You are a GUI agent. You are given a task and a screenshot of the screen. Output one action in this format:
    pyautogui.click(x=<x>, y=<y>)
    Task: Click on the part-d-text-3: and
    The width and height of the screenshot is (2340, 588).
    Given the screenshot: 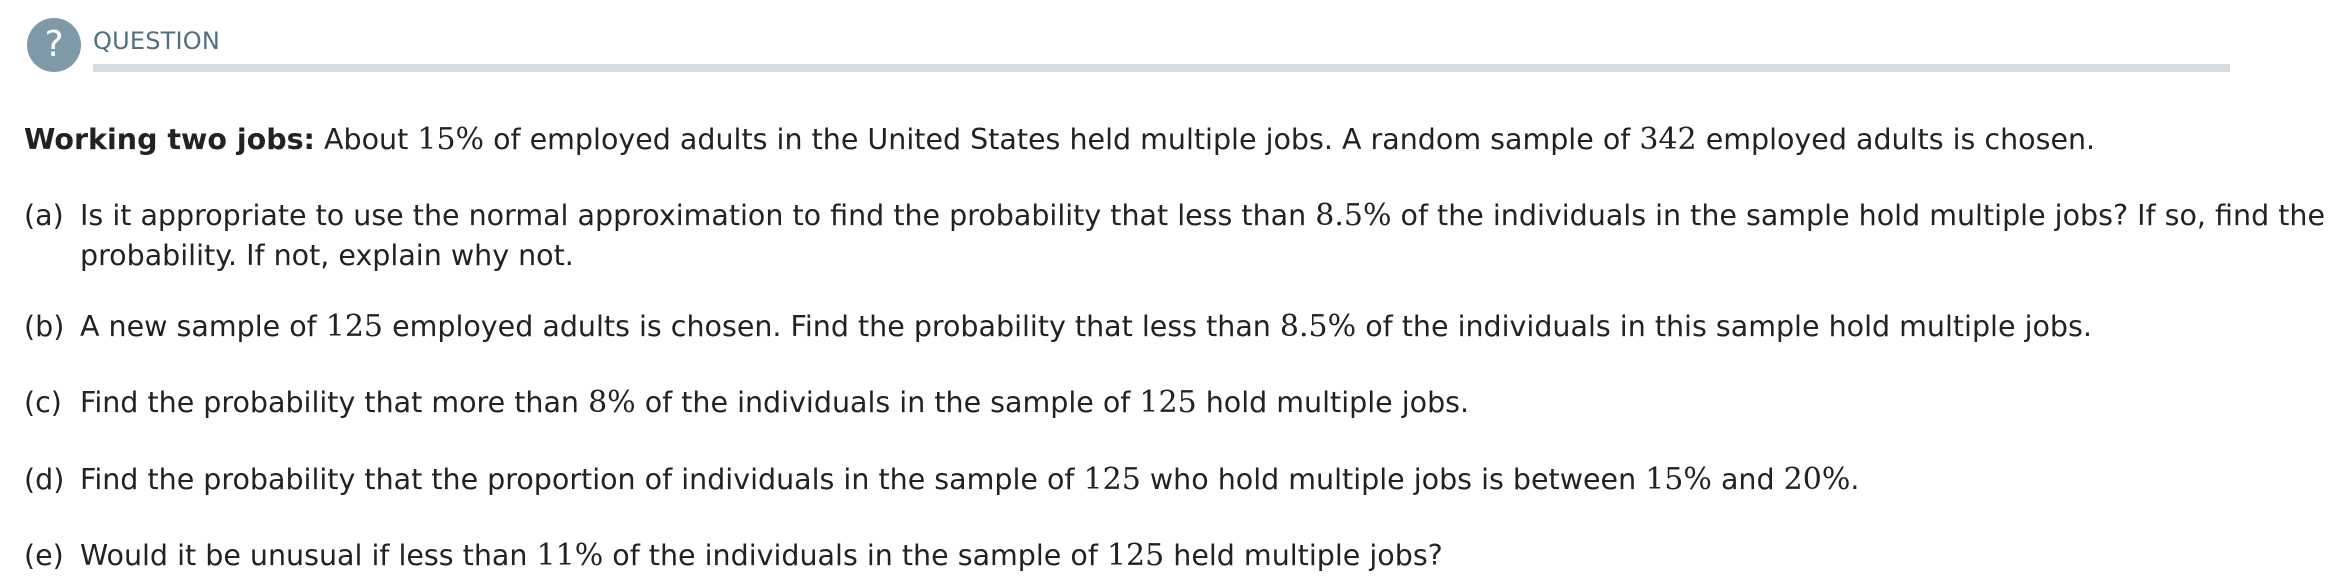 What is the action you would take?
    pyautogui.click(x=1747, y=479)
    